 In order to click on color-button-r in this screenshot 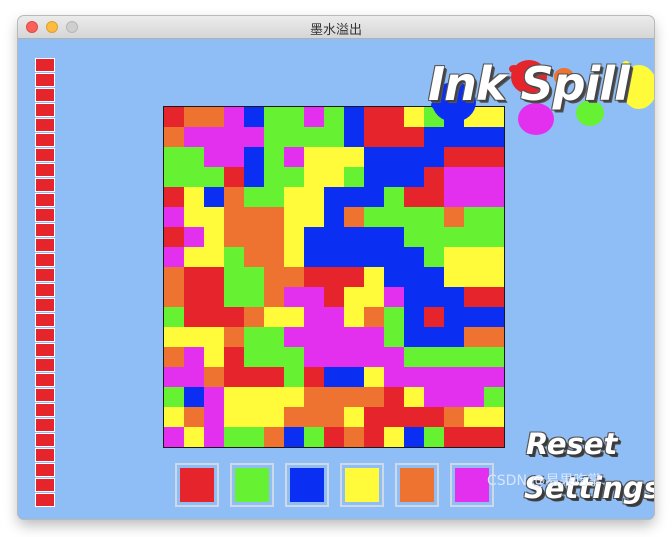, I will do `click(197, 485)`.